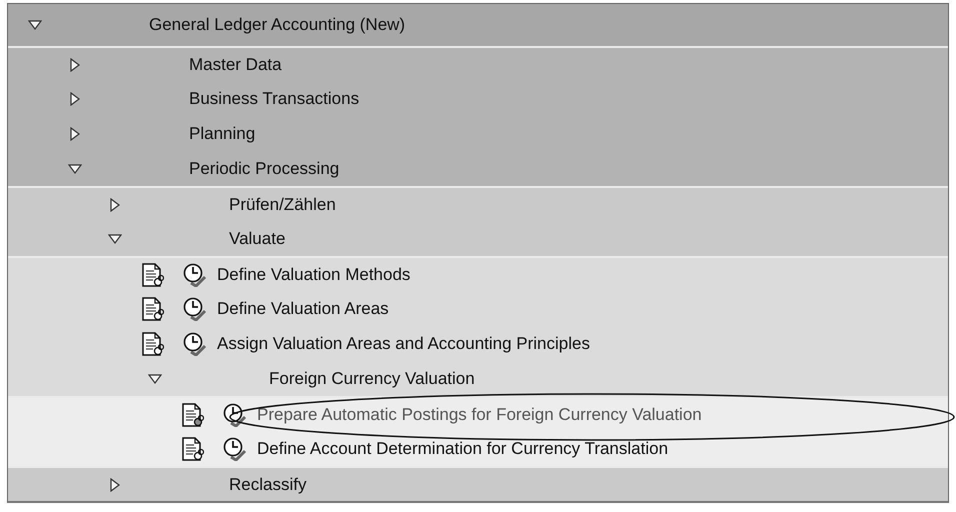 Image resolution: width=956 pixels, height=512 pixels. Describe the element at coordinates (478, 133) in the screenshot. I see `tree-row: Planning` at that location.